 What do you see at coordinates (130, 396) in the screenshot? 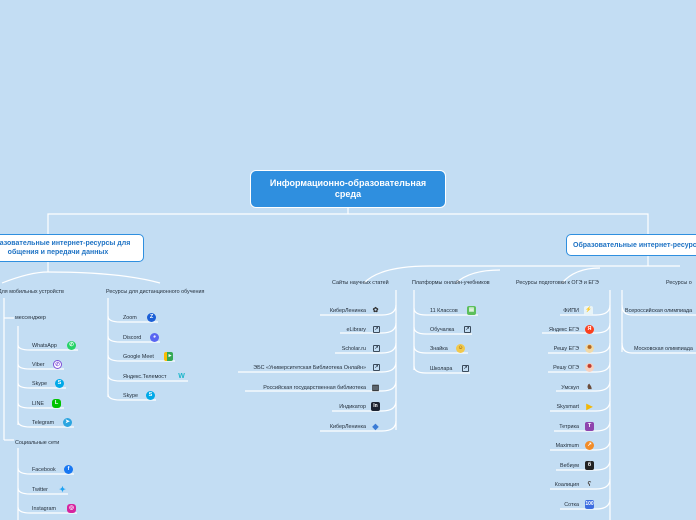
I see `remote-skype: Skype` at bounding box center [130, 396].